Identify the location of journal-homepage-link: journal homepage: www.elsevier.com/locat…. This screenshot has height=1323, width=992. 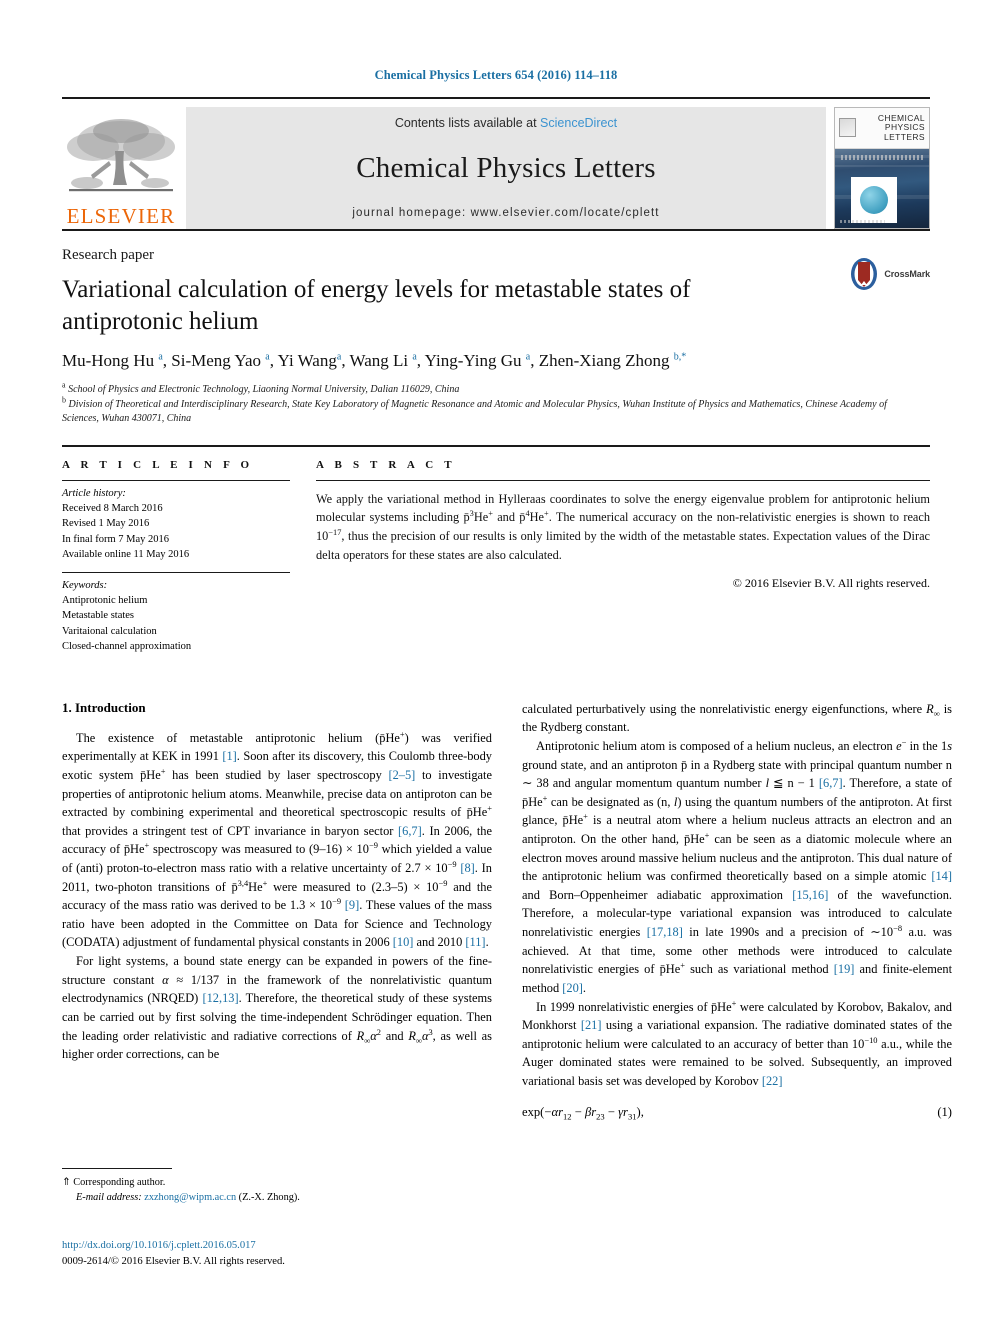
(505, 213).